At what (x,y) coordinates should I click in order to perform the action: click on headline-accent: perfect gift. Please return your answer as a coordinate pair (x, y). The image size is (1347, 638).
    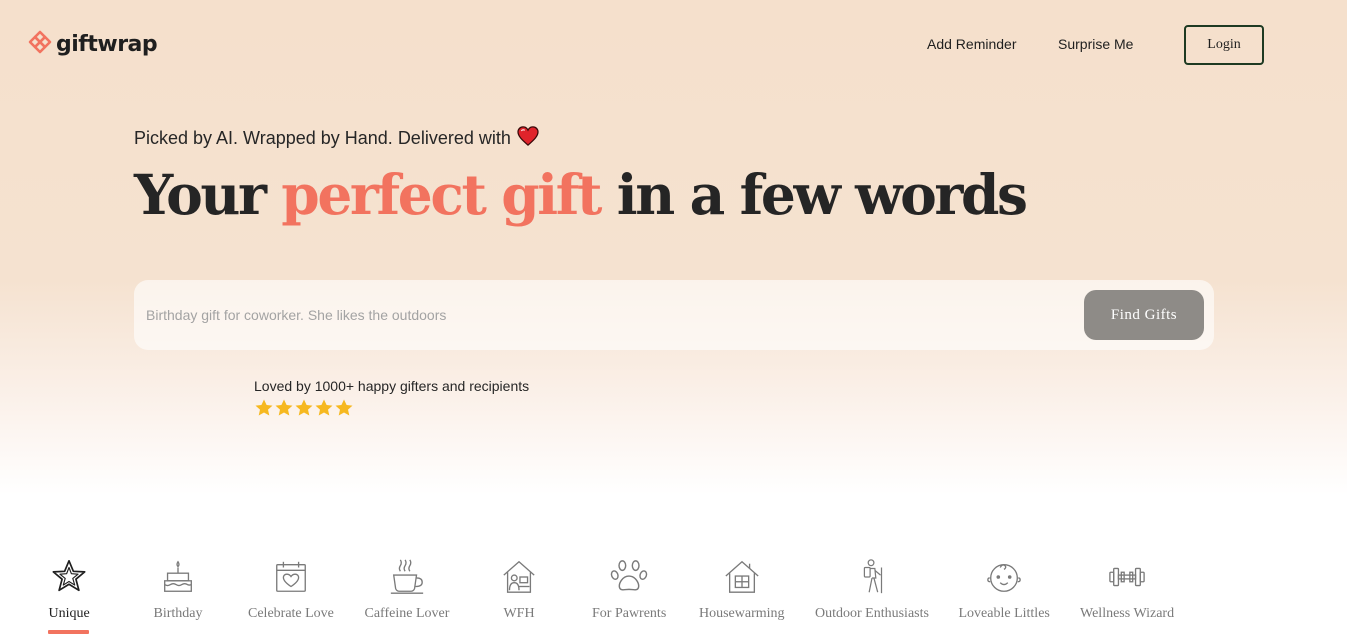
    Looking at the image, I should click on (441, 194).